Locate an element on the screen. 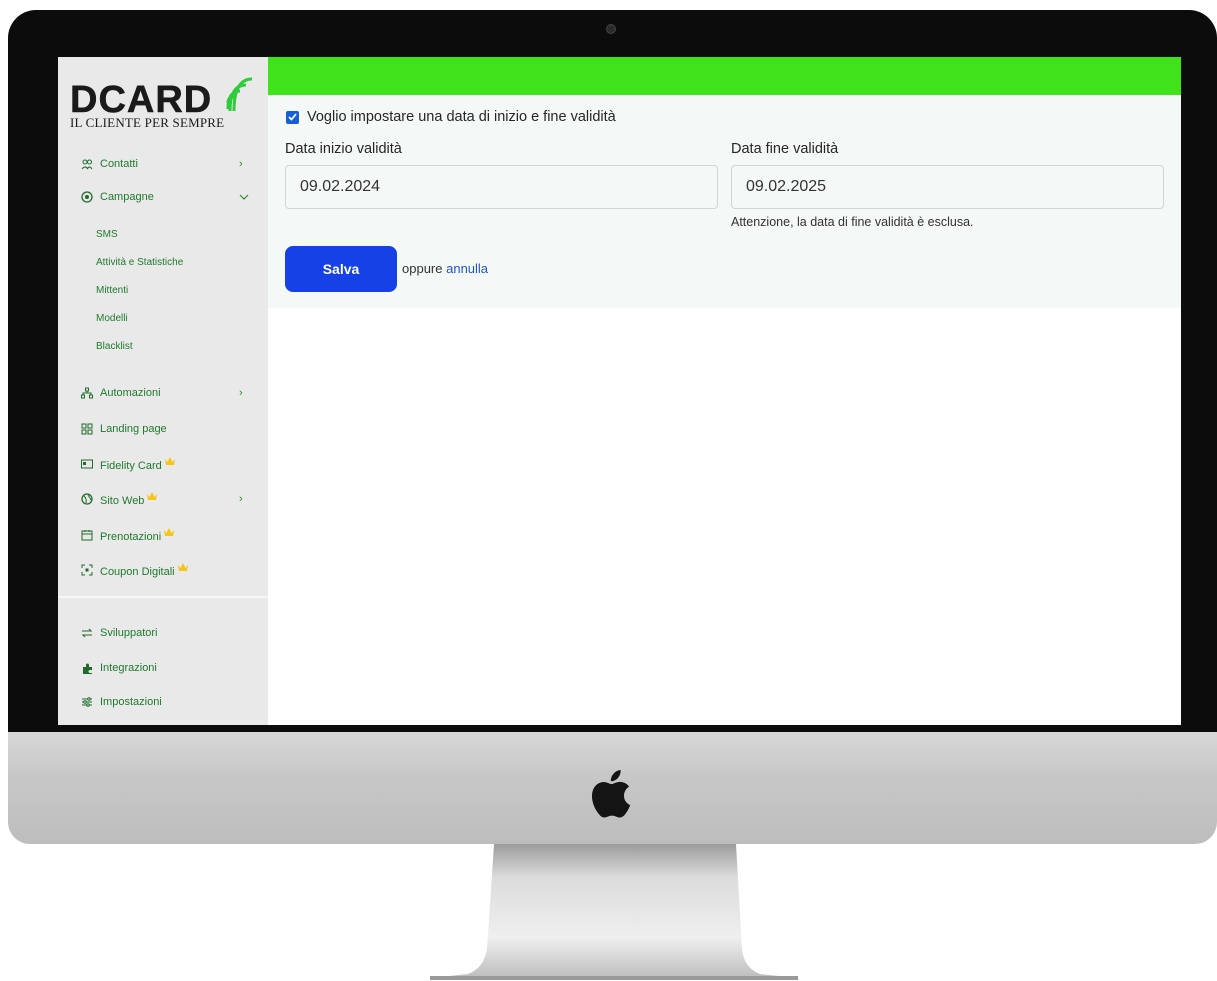  start-date-input is located at coordinates (501, 187).